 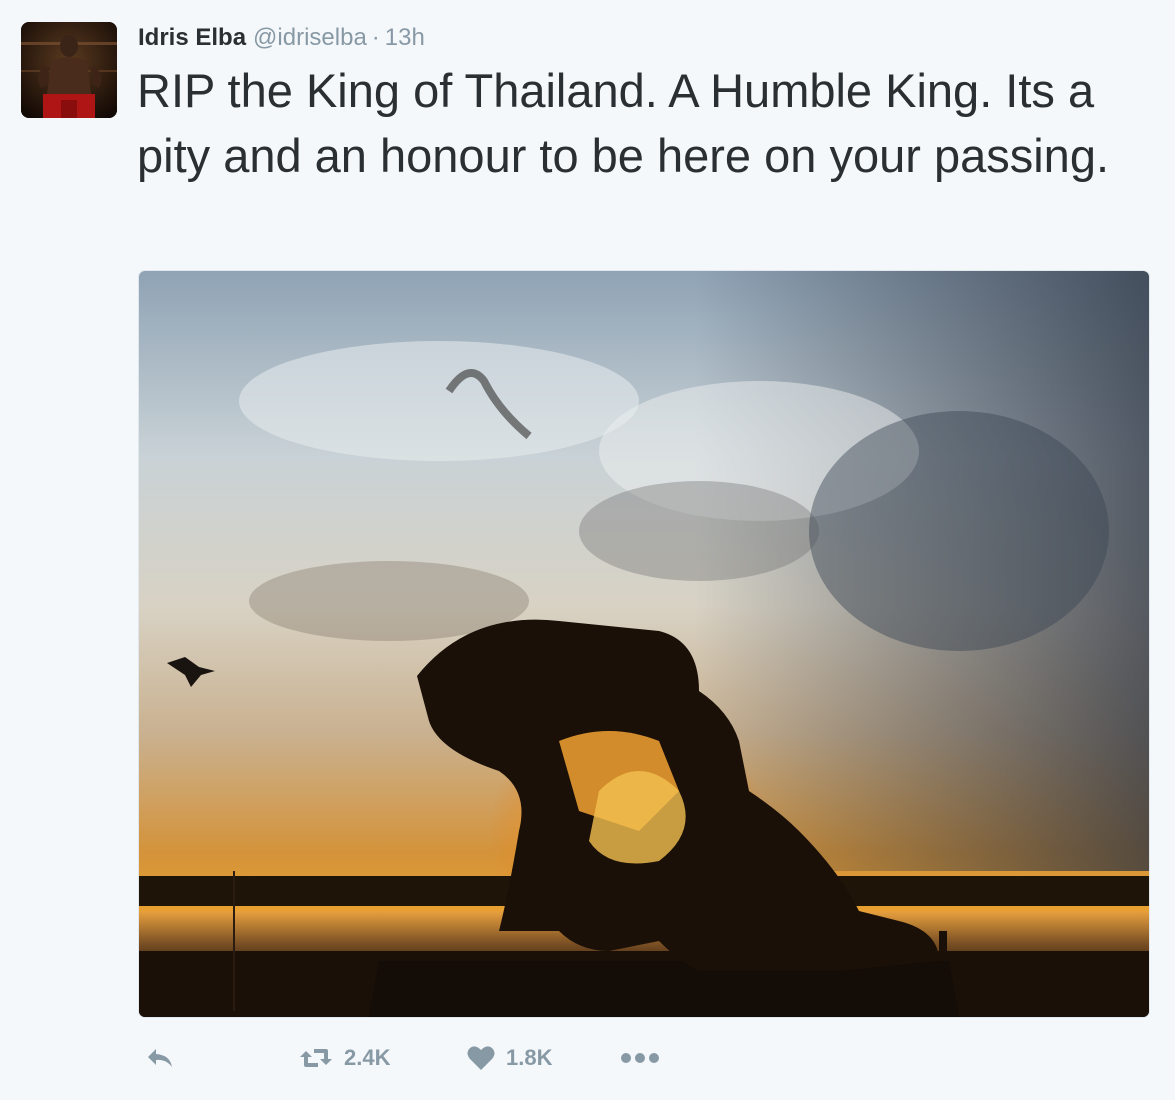 What do you see at coordinates (310, 38) in the screenshot?
I see `author-handle: @idriselba` at bounding box center [310, 38].